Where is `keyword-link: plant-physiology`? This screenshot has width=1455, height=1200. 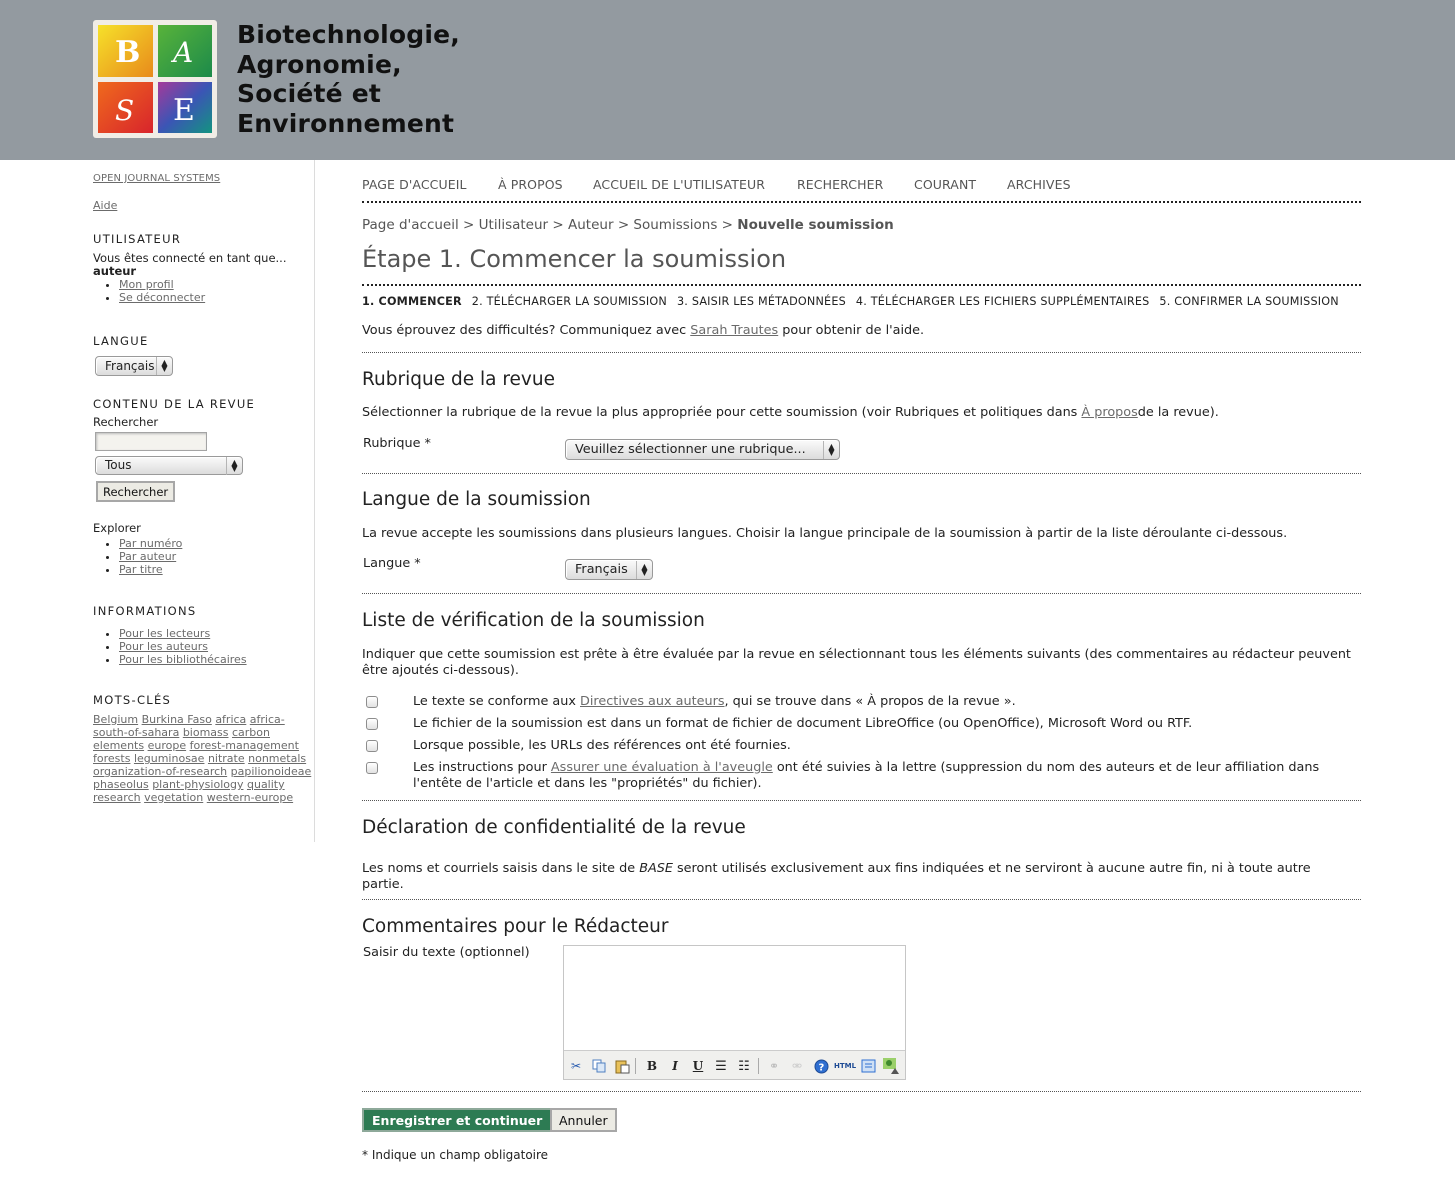
keyword-link: plant-physiology is located at coordinates (197, 784).